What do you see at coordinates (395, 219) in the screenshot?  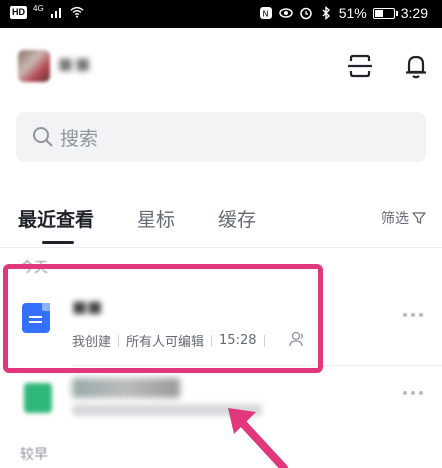 I see `filter-label: 筛选` at bounding box center [395, 219].